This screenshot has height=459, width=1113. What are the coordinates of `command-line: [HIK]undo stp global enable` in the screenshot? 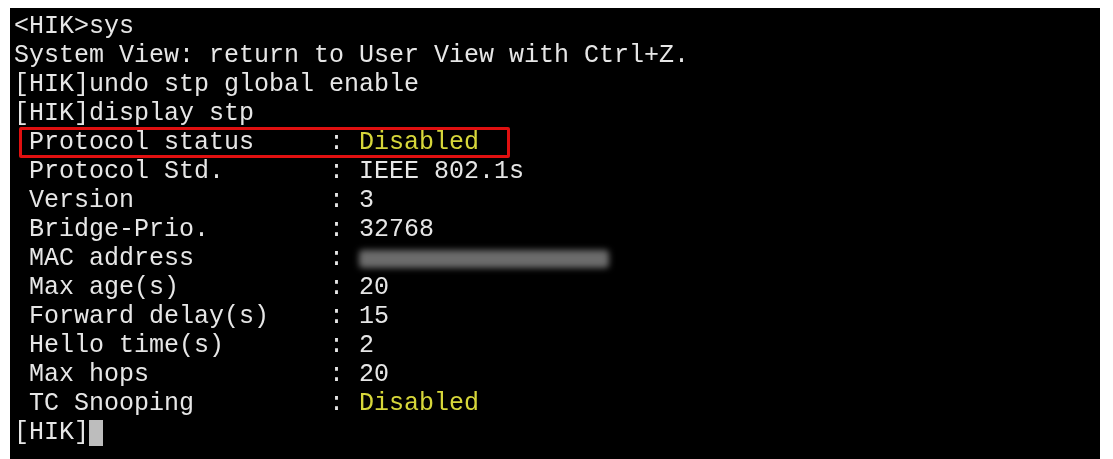 It's located at (217, 84).